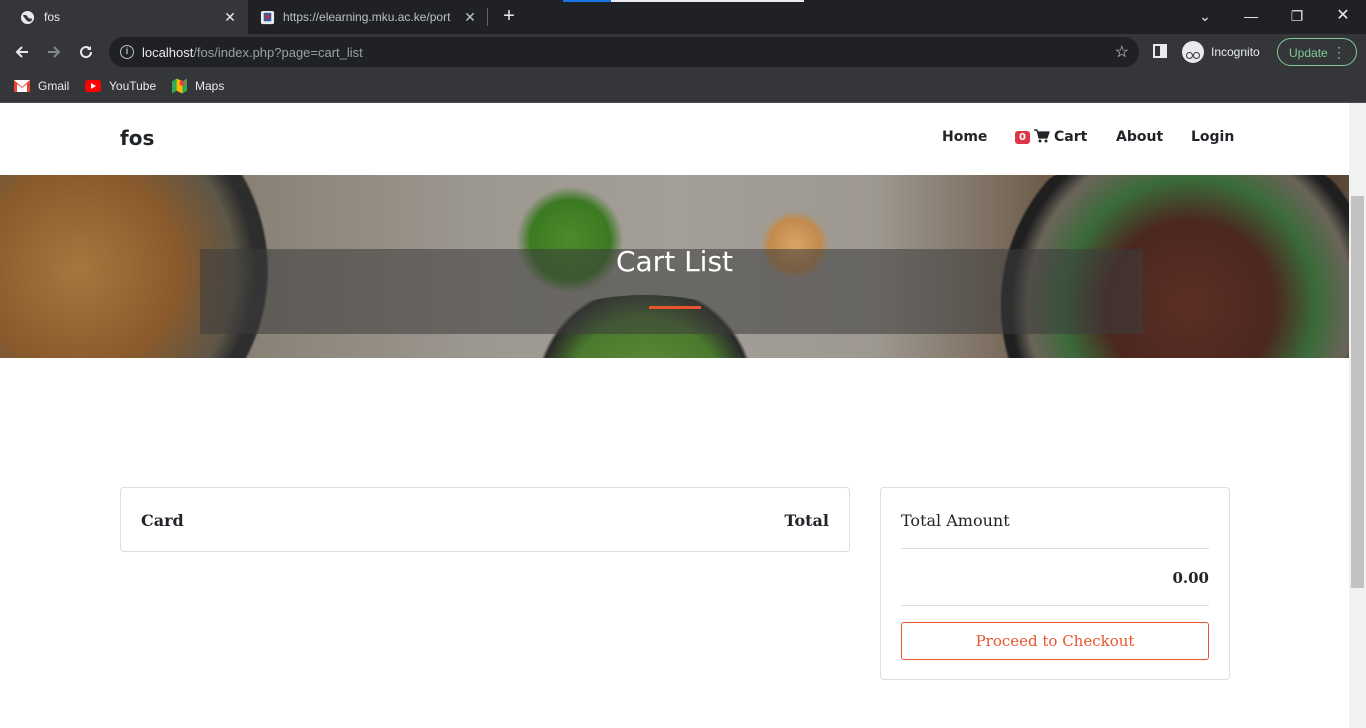 Image resolution: width=1366 pixels, height=728 pixels. Describe the element at coordinates (683, 86) in the screenshot. I see `bookmarks-bar: Gmail YouTube Maps` at that location.